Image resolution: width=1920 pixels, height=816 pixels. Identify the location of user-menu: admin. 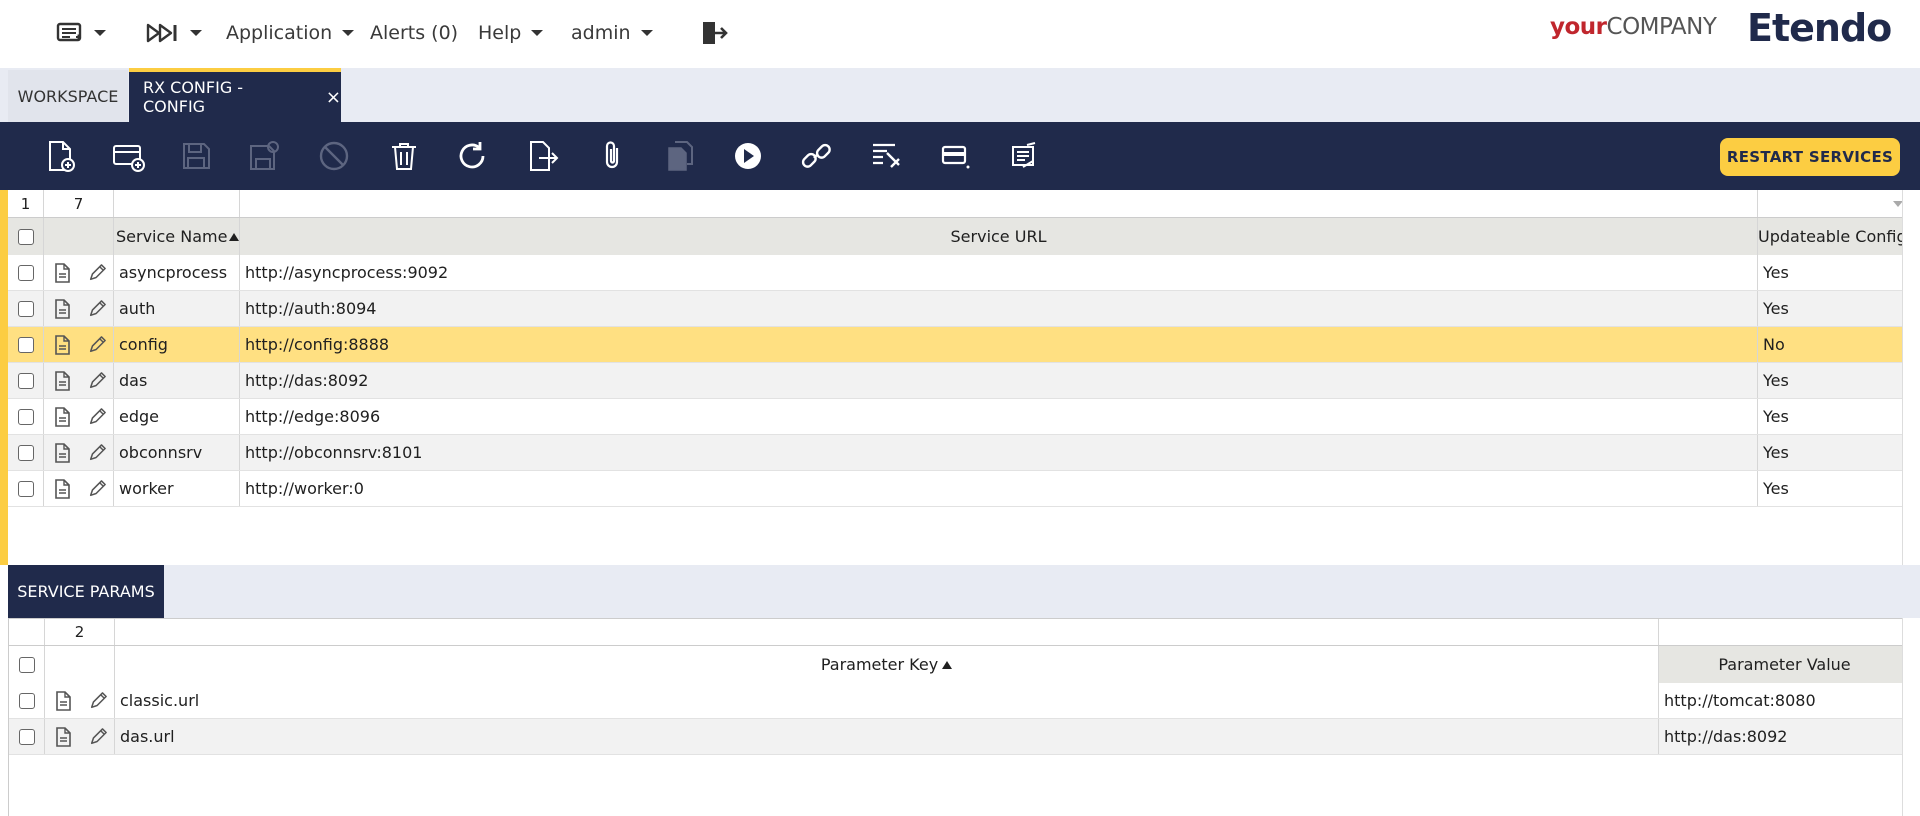
(612, 33).